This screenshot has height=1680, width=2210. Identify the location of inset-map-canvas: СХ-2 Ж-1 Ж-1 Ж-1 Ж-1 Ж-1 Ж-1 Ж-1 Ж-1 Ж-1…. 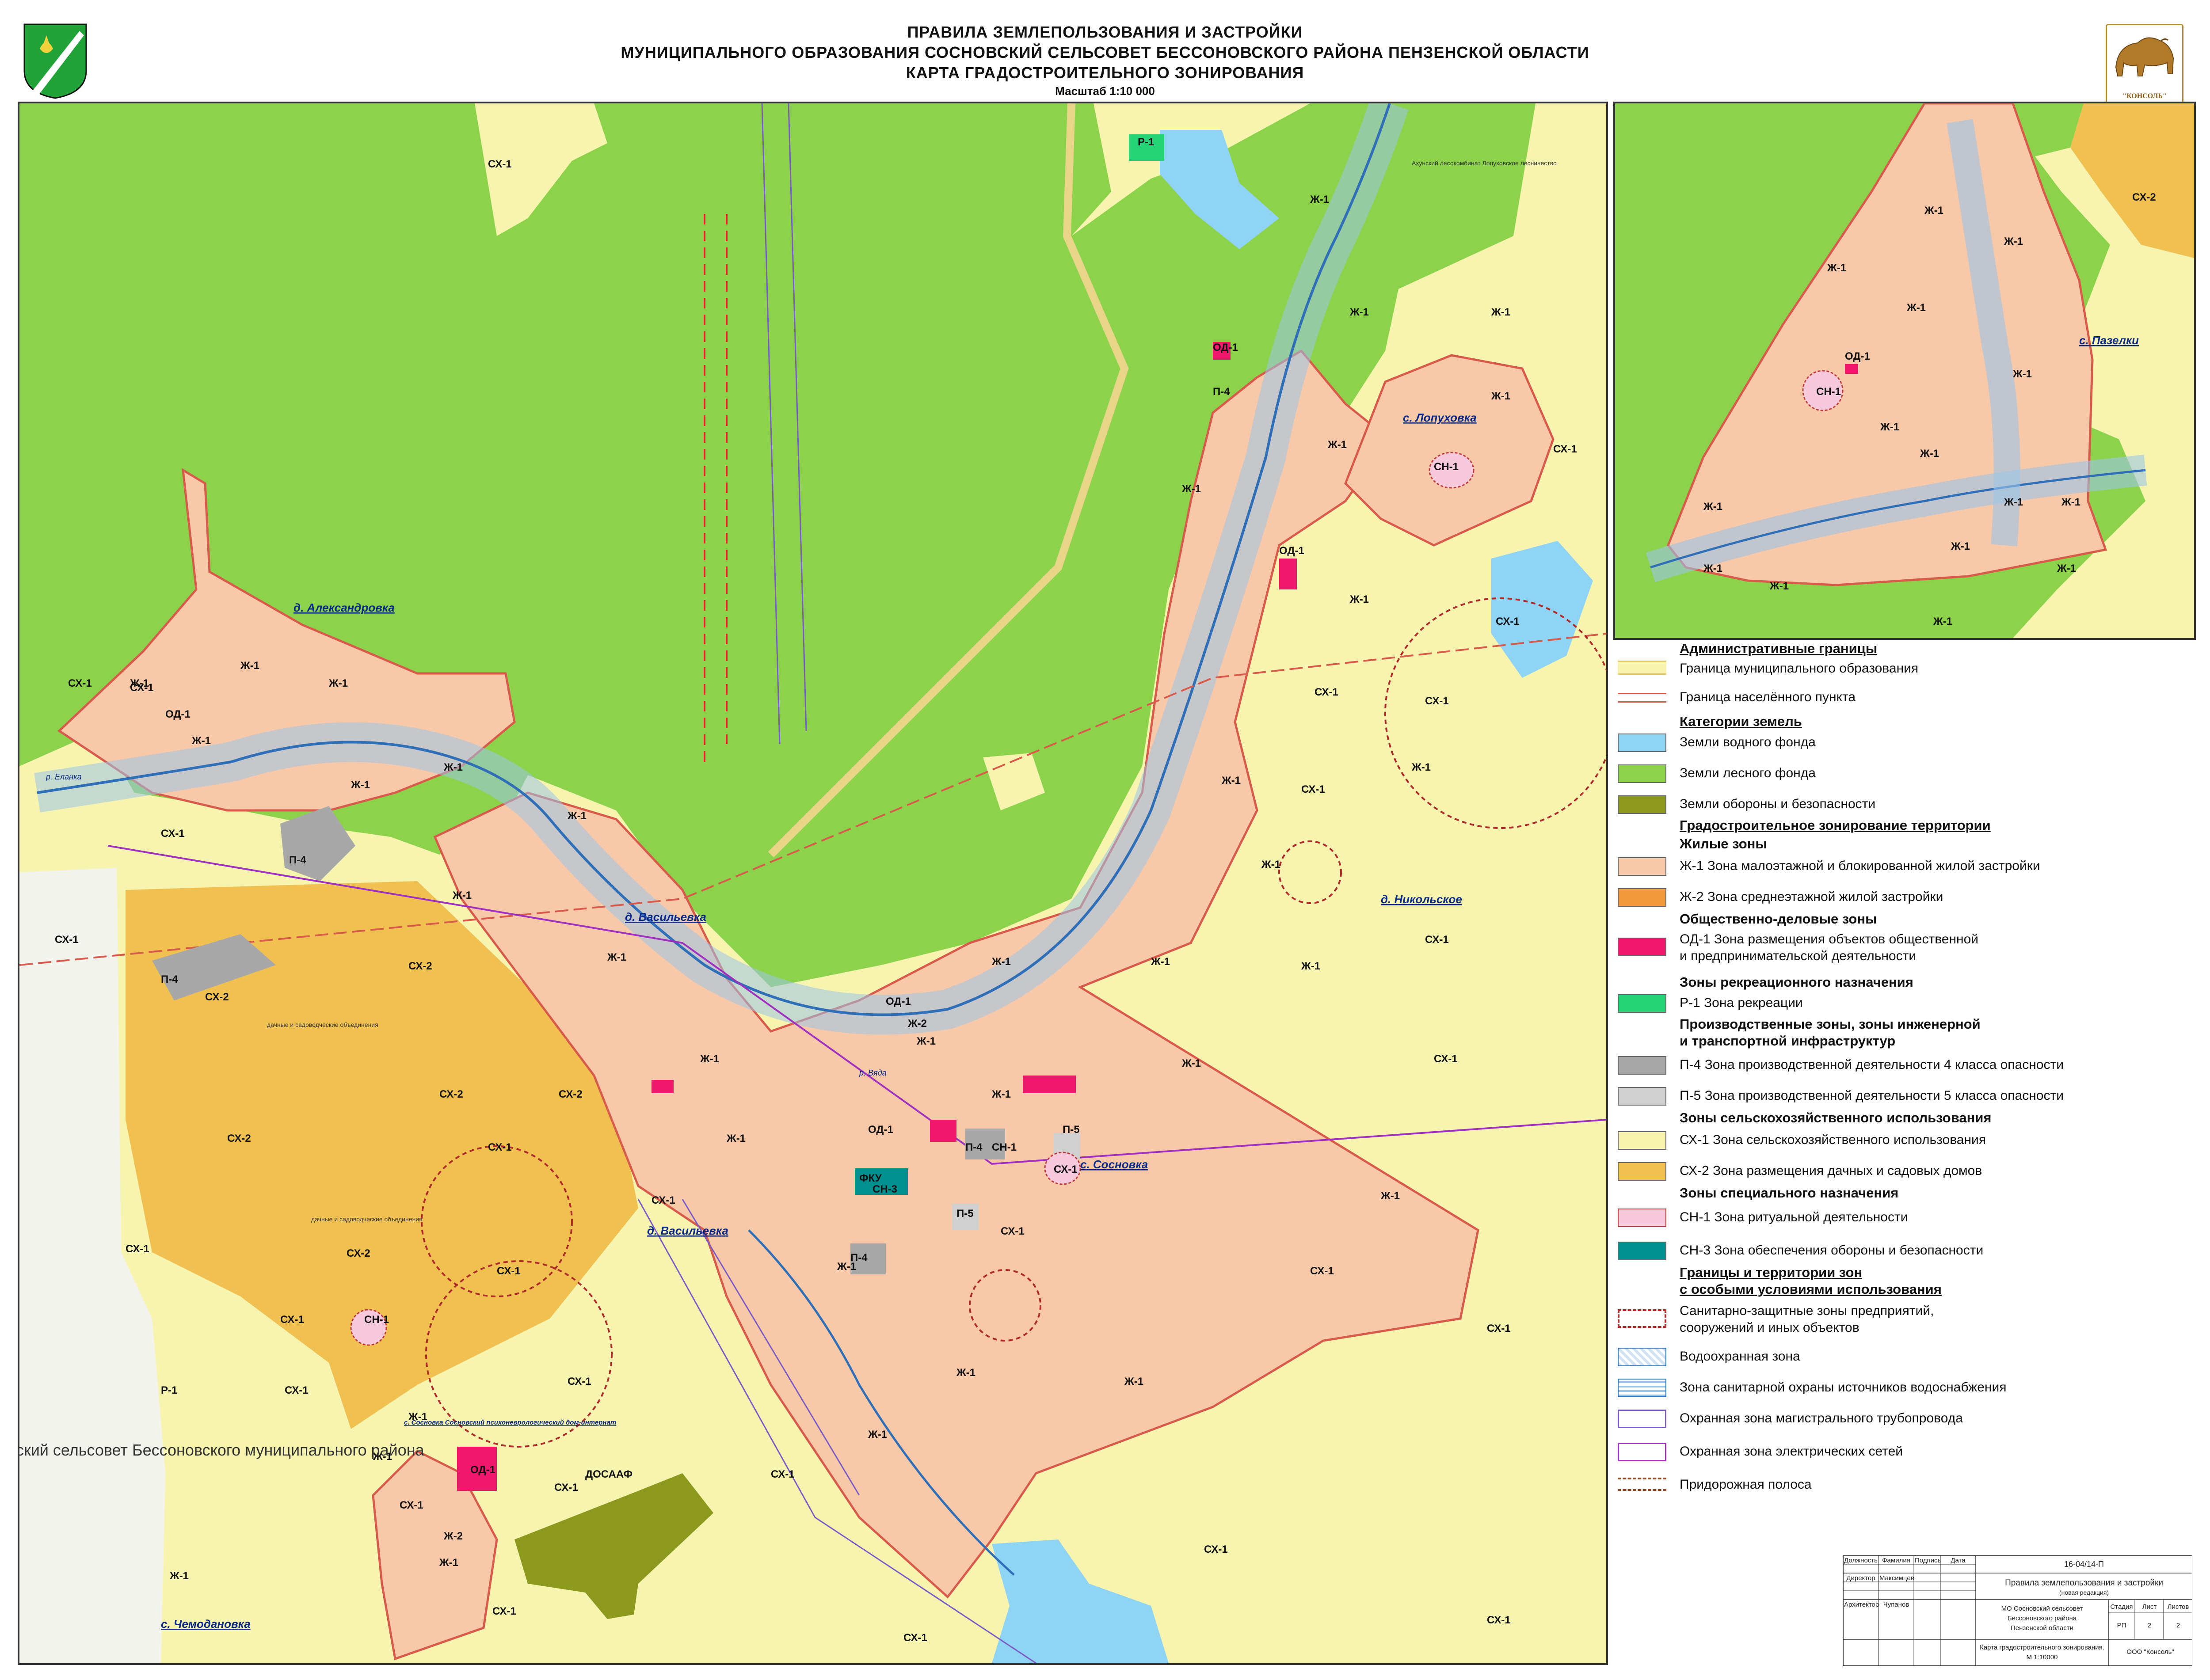
(1904, 370).